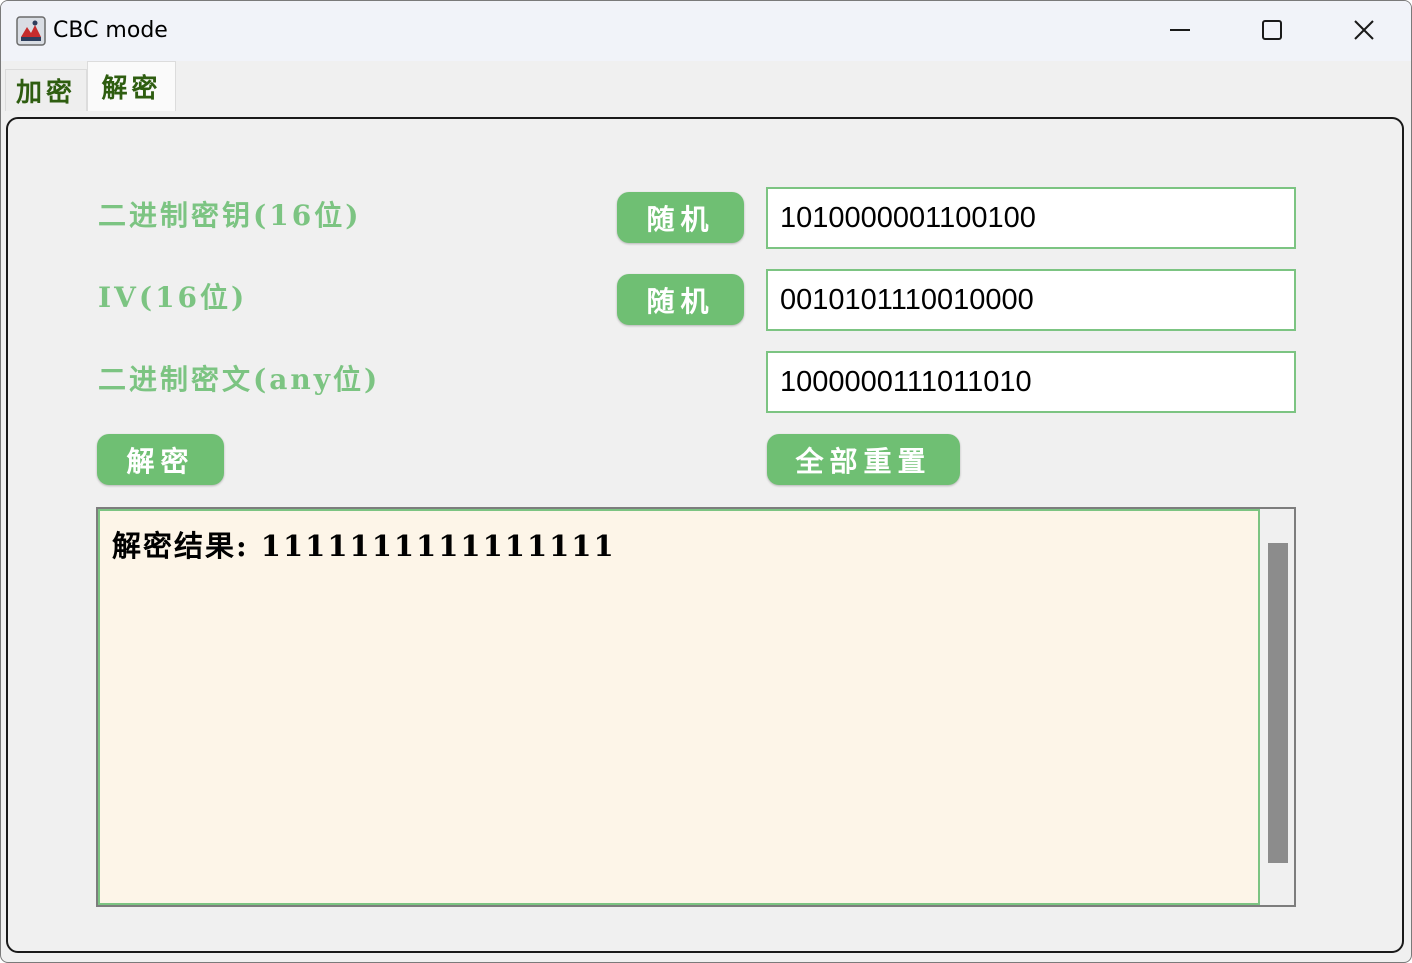 This screenshot has height=963, width=1412. I want to click on reset-all-button: 全部重置, so click(863, 459).